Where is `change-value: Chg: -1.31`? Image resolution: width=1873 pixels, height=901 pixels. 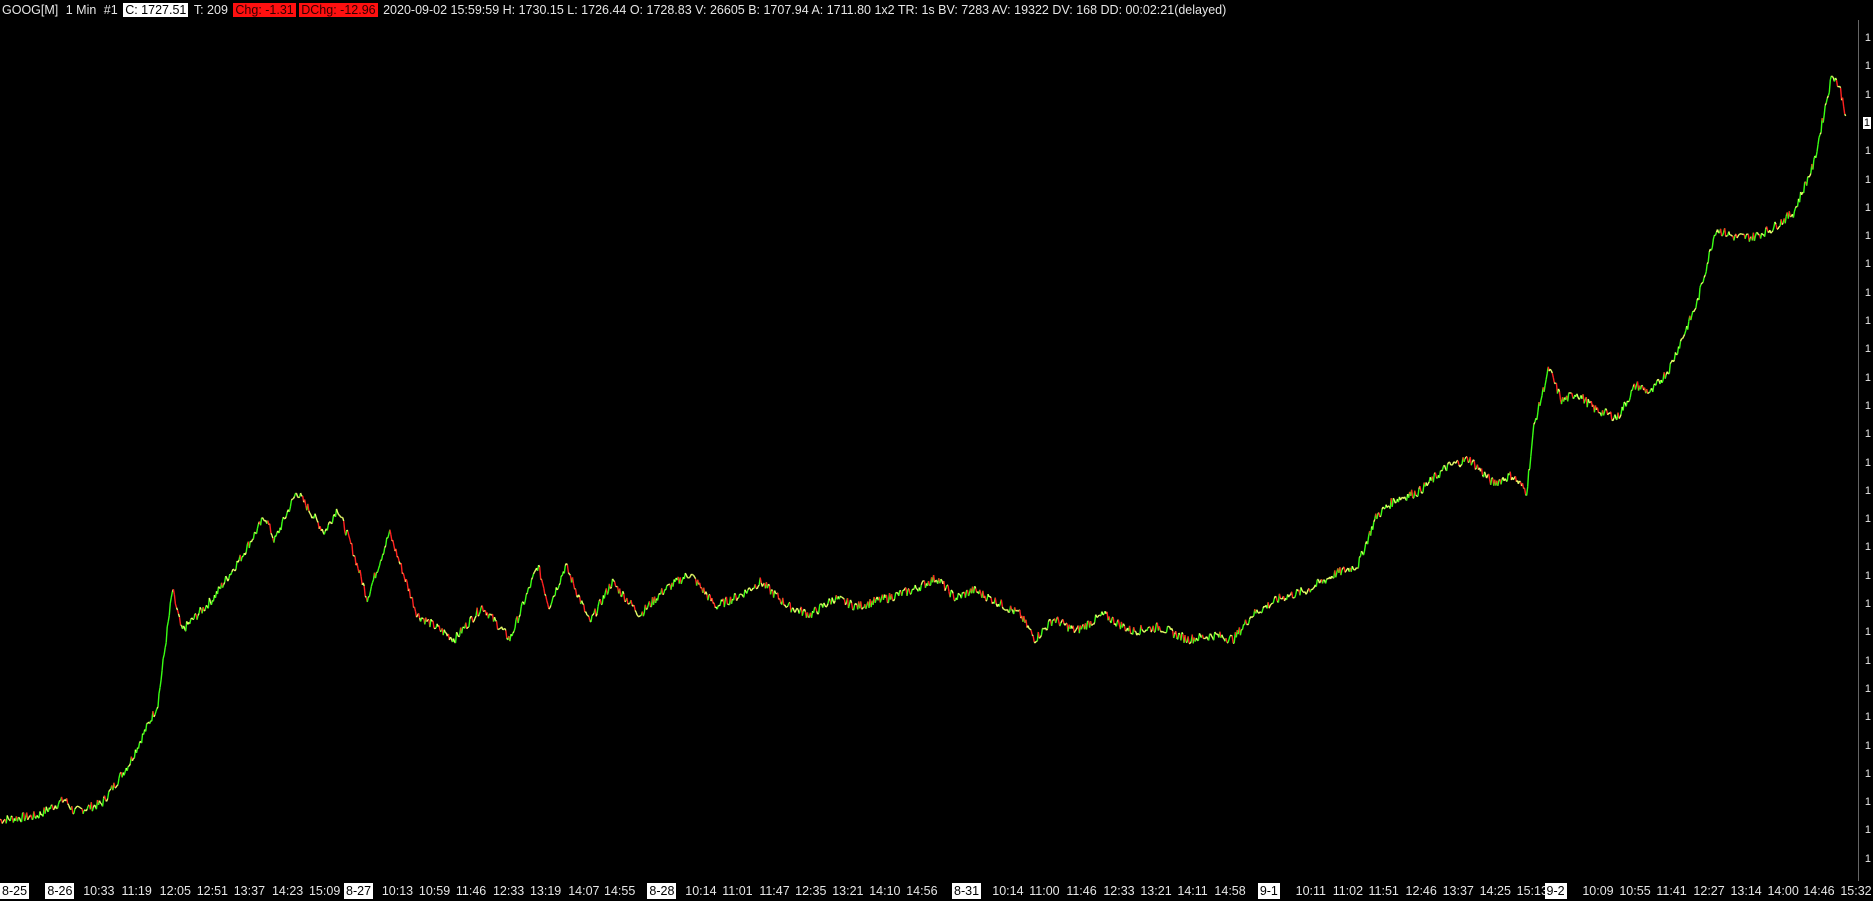
change-value: Chg: -1.31 is located at coordinates (264, 10).